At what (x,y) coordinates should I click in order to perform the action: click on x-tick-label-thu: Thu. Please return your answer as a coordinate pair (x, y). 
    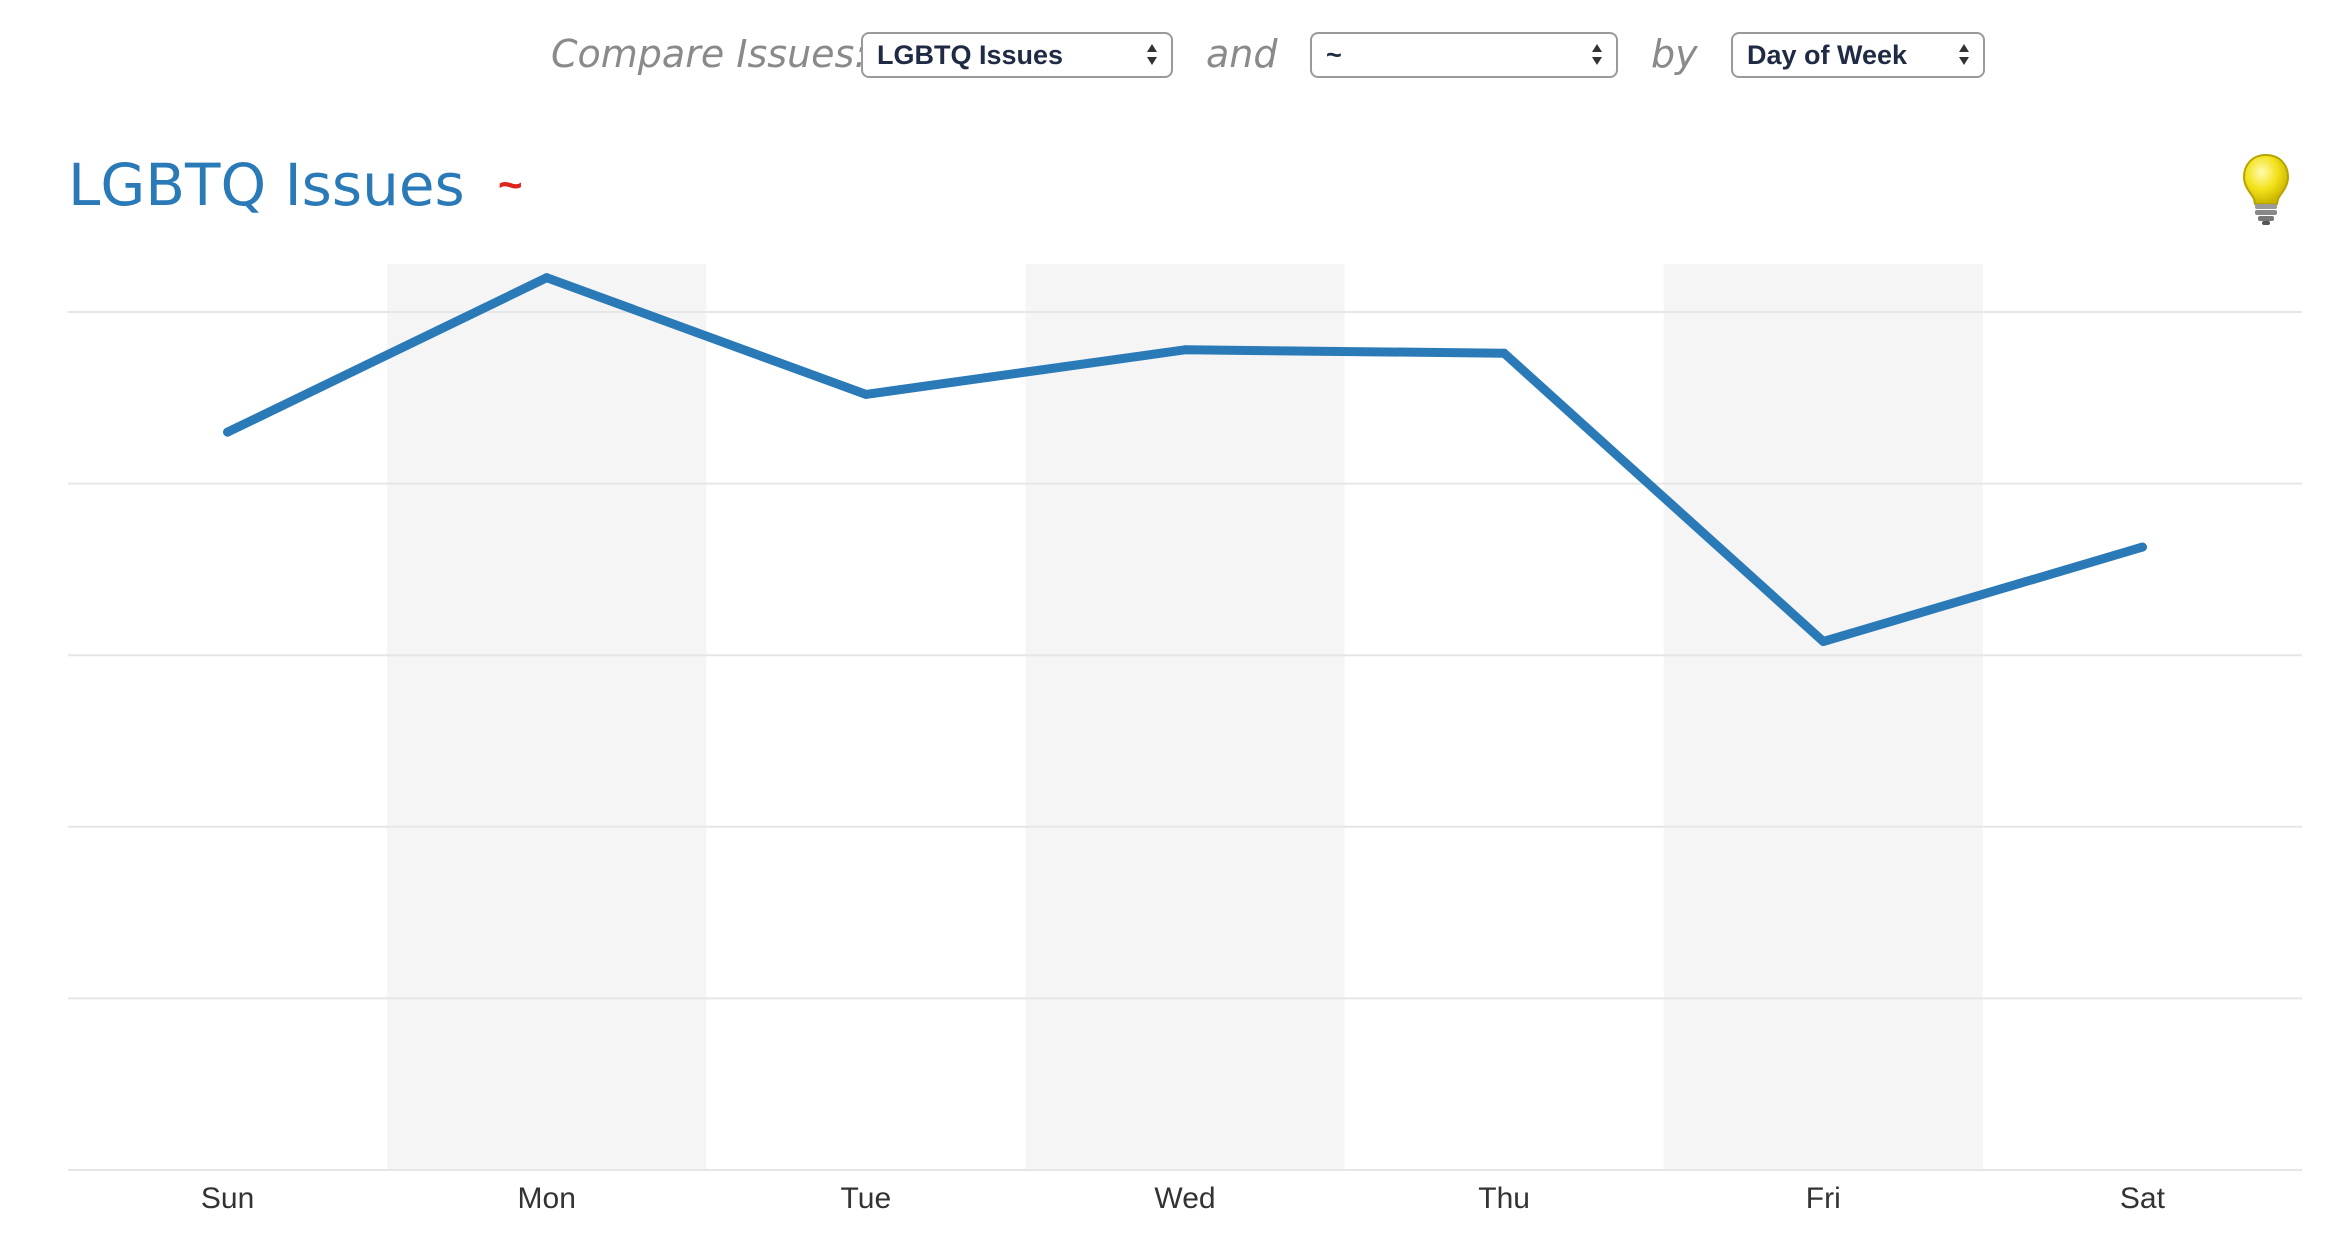
    Looking at the image, I should click on (1504, 1198).